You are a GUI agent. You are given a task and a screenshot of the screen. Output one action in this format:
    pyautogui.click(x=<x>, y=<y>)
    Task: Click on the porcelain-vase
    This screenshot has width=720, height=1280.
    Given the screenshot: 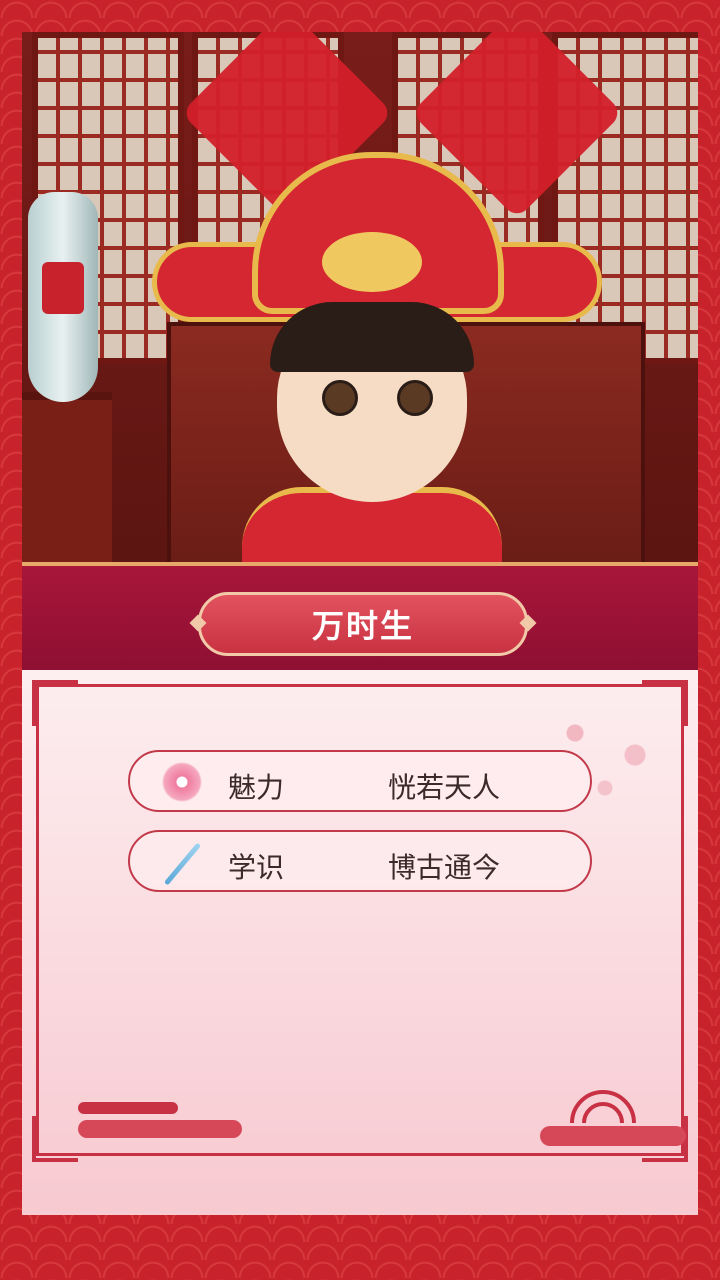 What is the action you would take?
    pyautogui.click(x=63, y=297)
    